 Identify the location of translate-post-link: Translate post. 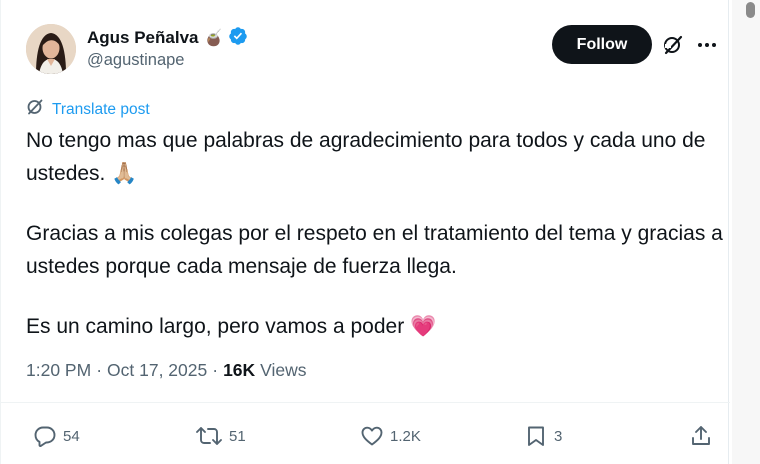
(88, 109).